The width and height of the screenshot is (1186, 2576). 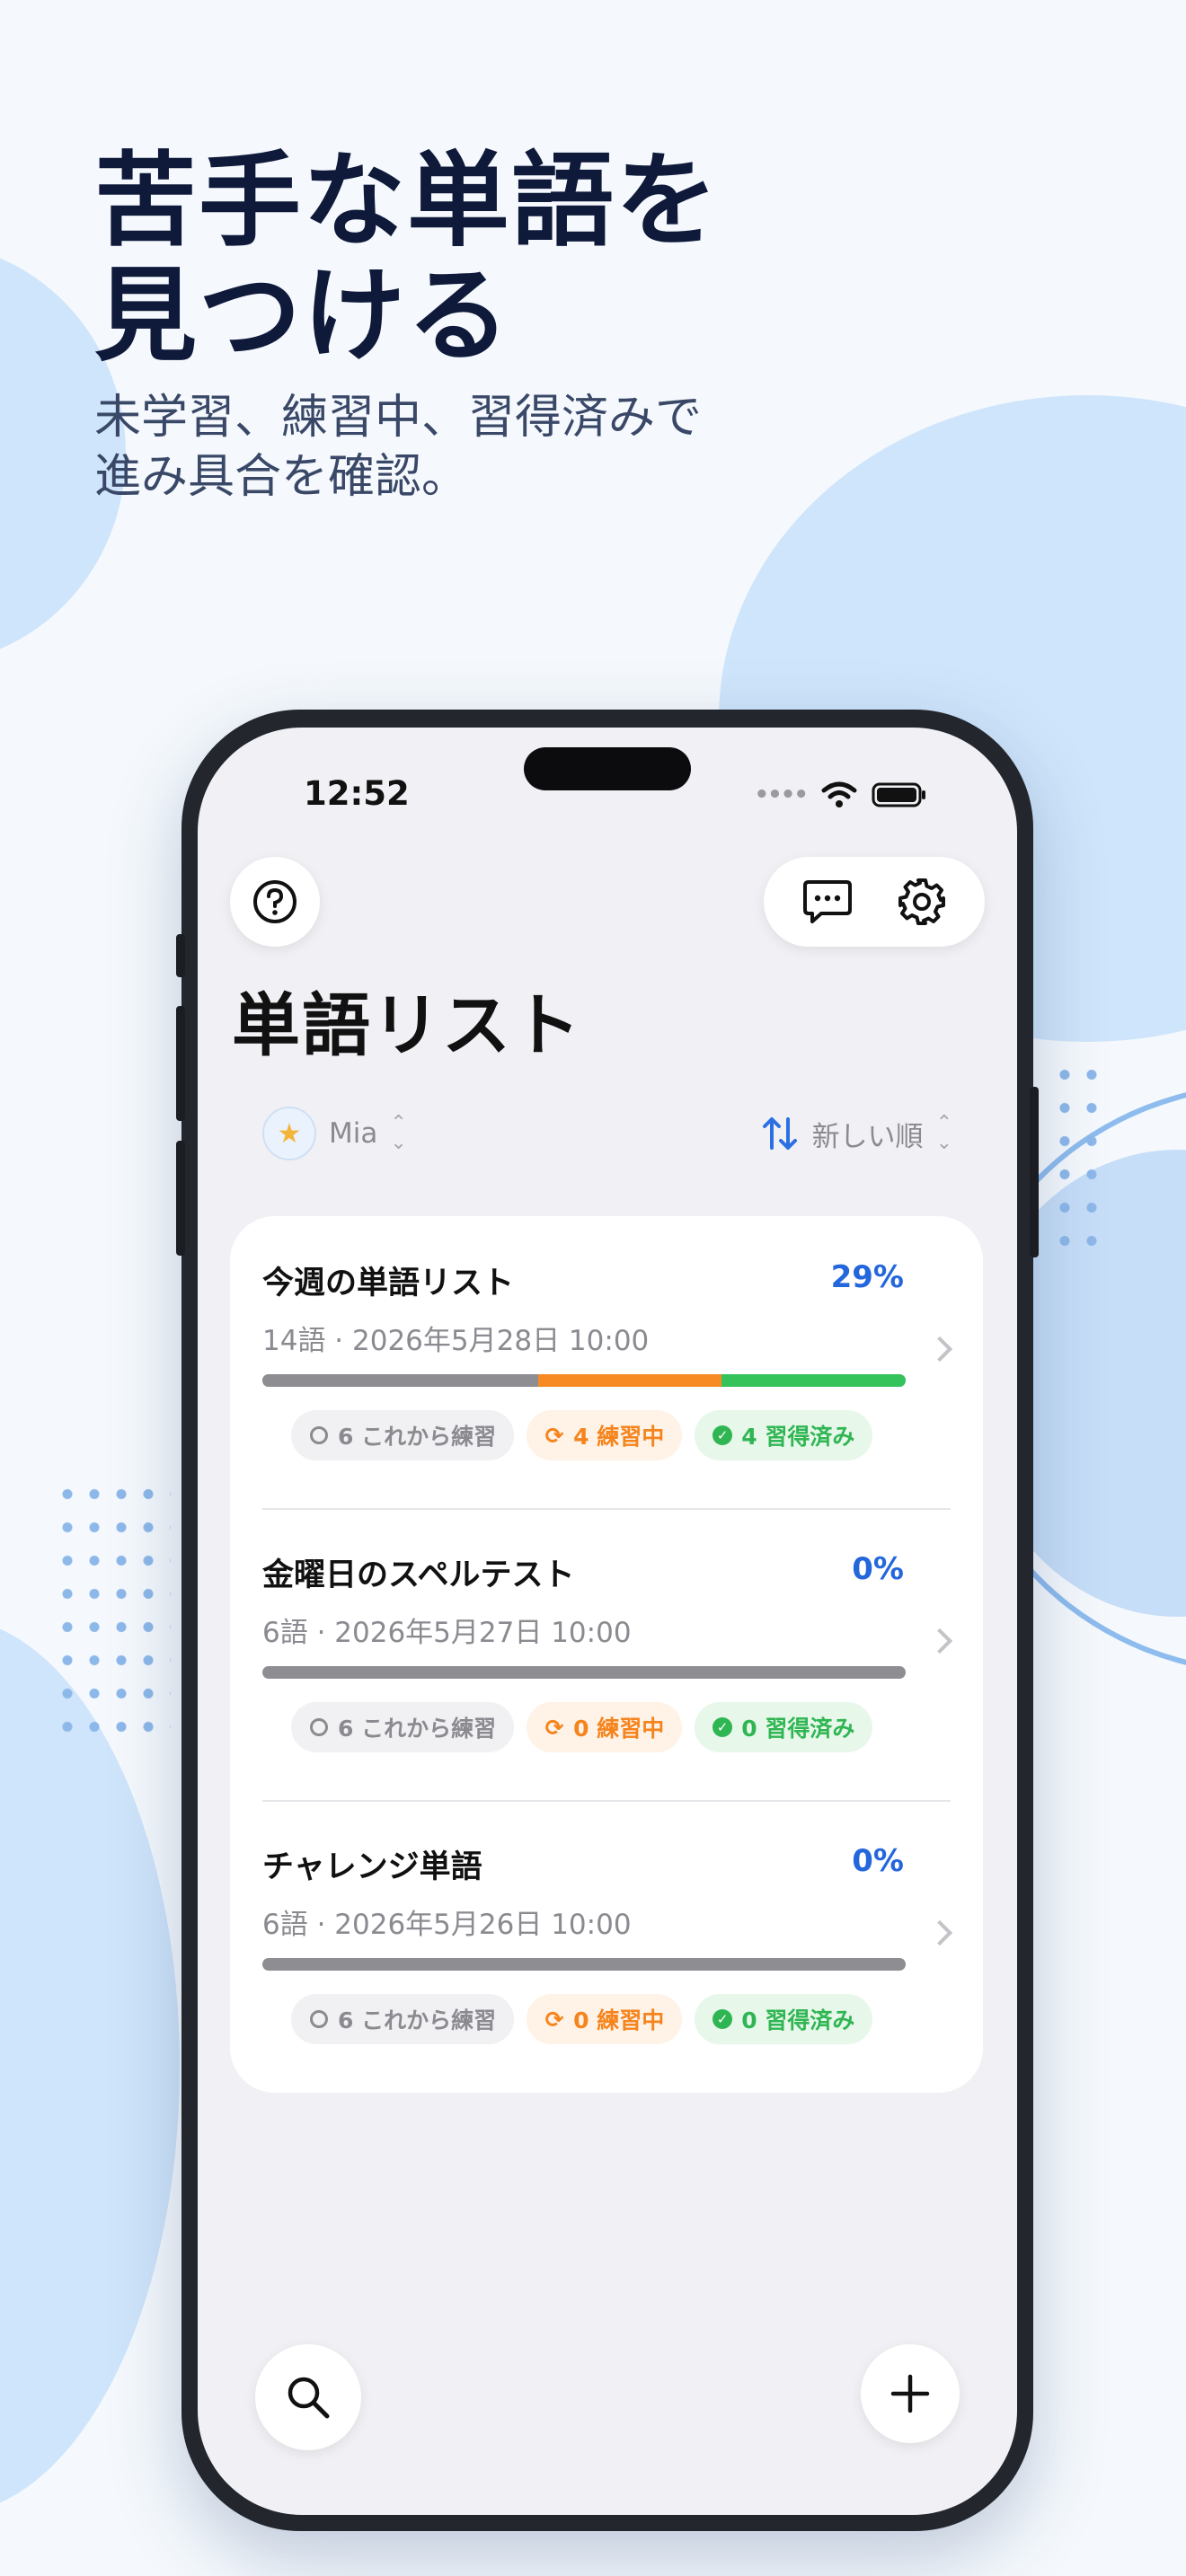 I want to click on filter-row: ★ Mia ⌃ ⌄ 新しい順 ⌃ ⌄, so click(x=607, y=1133).